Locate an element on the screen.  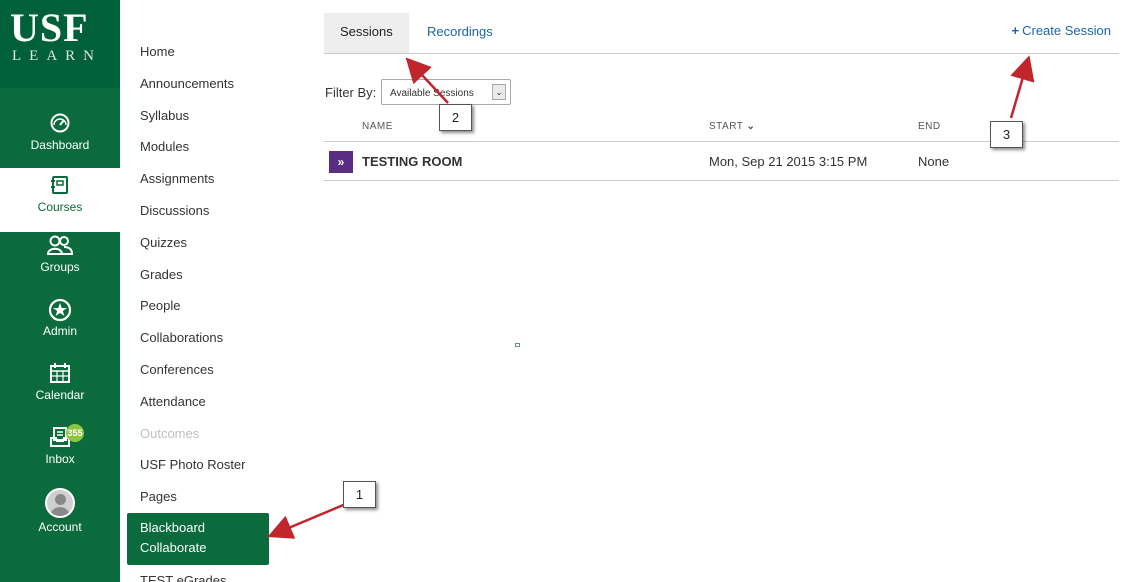
callout-2: 2 is located at coordinates (455, 117).